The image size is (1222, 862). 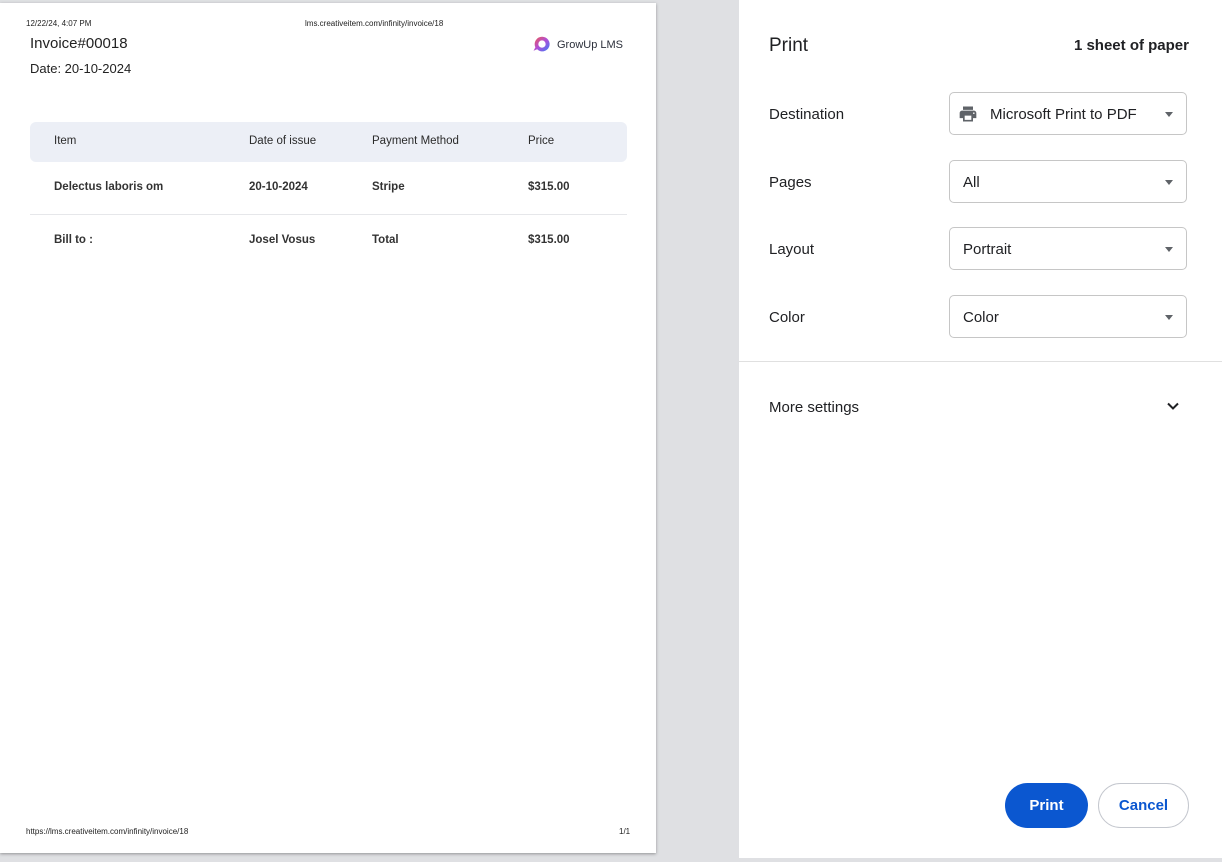 I want to click on more-settings-toggle: More settings, so click(x=814, y=407).